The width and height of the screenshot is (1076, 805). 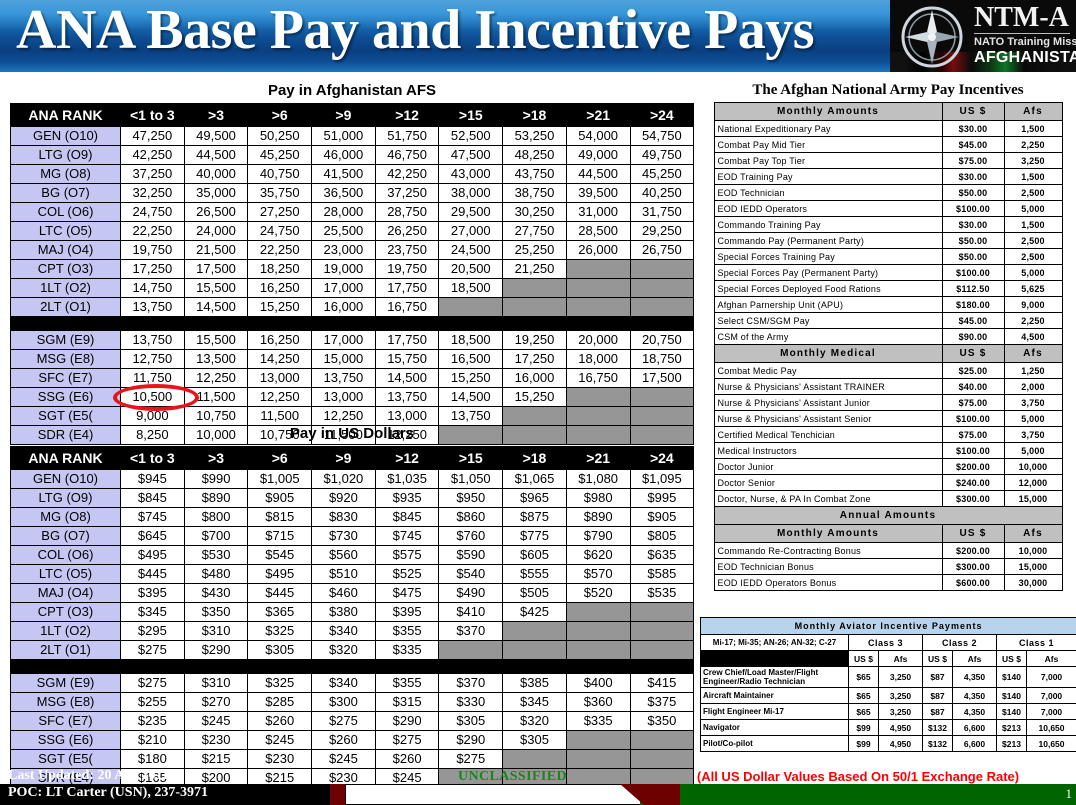 What do you see at coordinates (65, 759) in the screenshot?
I see `rank-cell: SGT (E5(` at bounding box center [65, 759].